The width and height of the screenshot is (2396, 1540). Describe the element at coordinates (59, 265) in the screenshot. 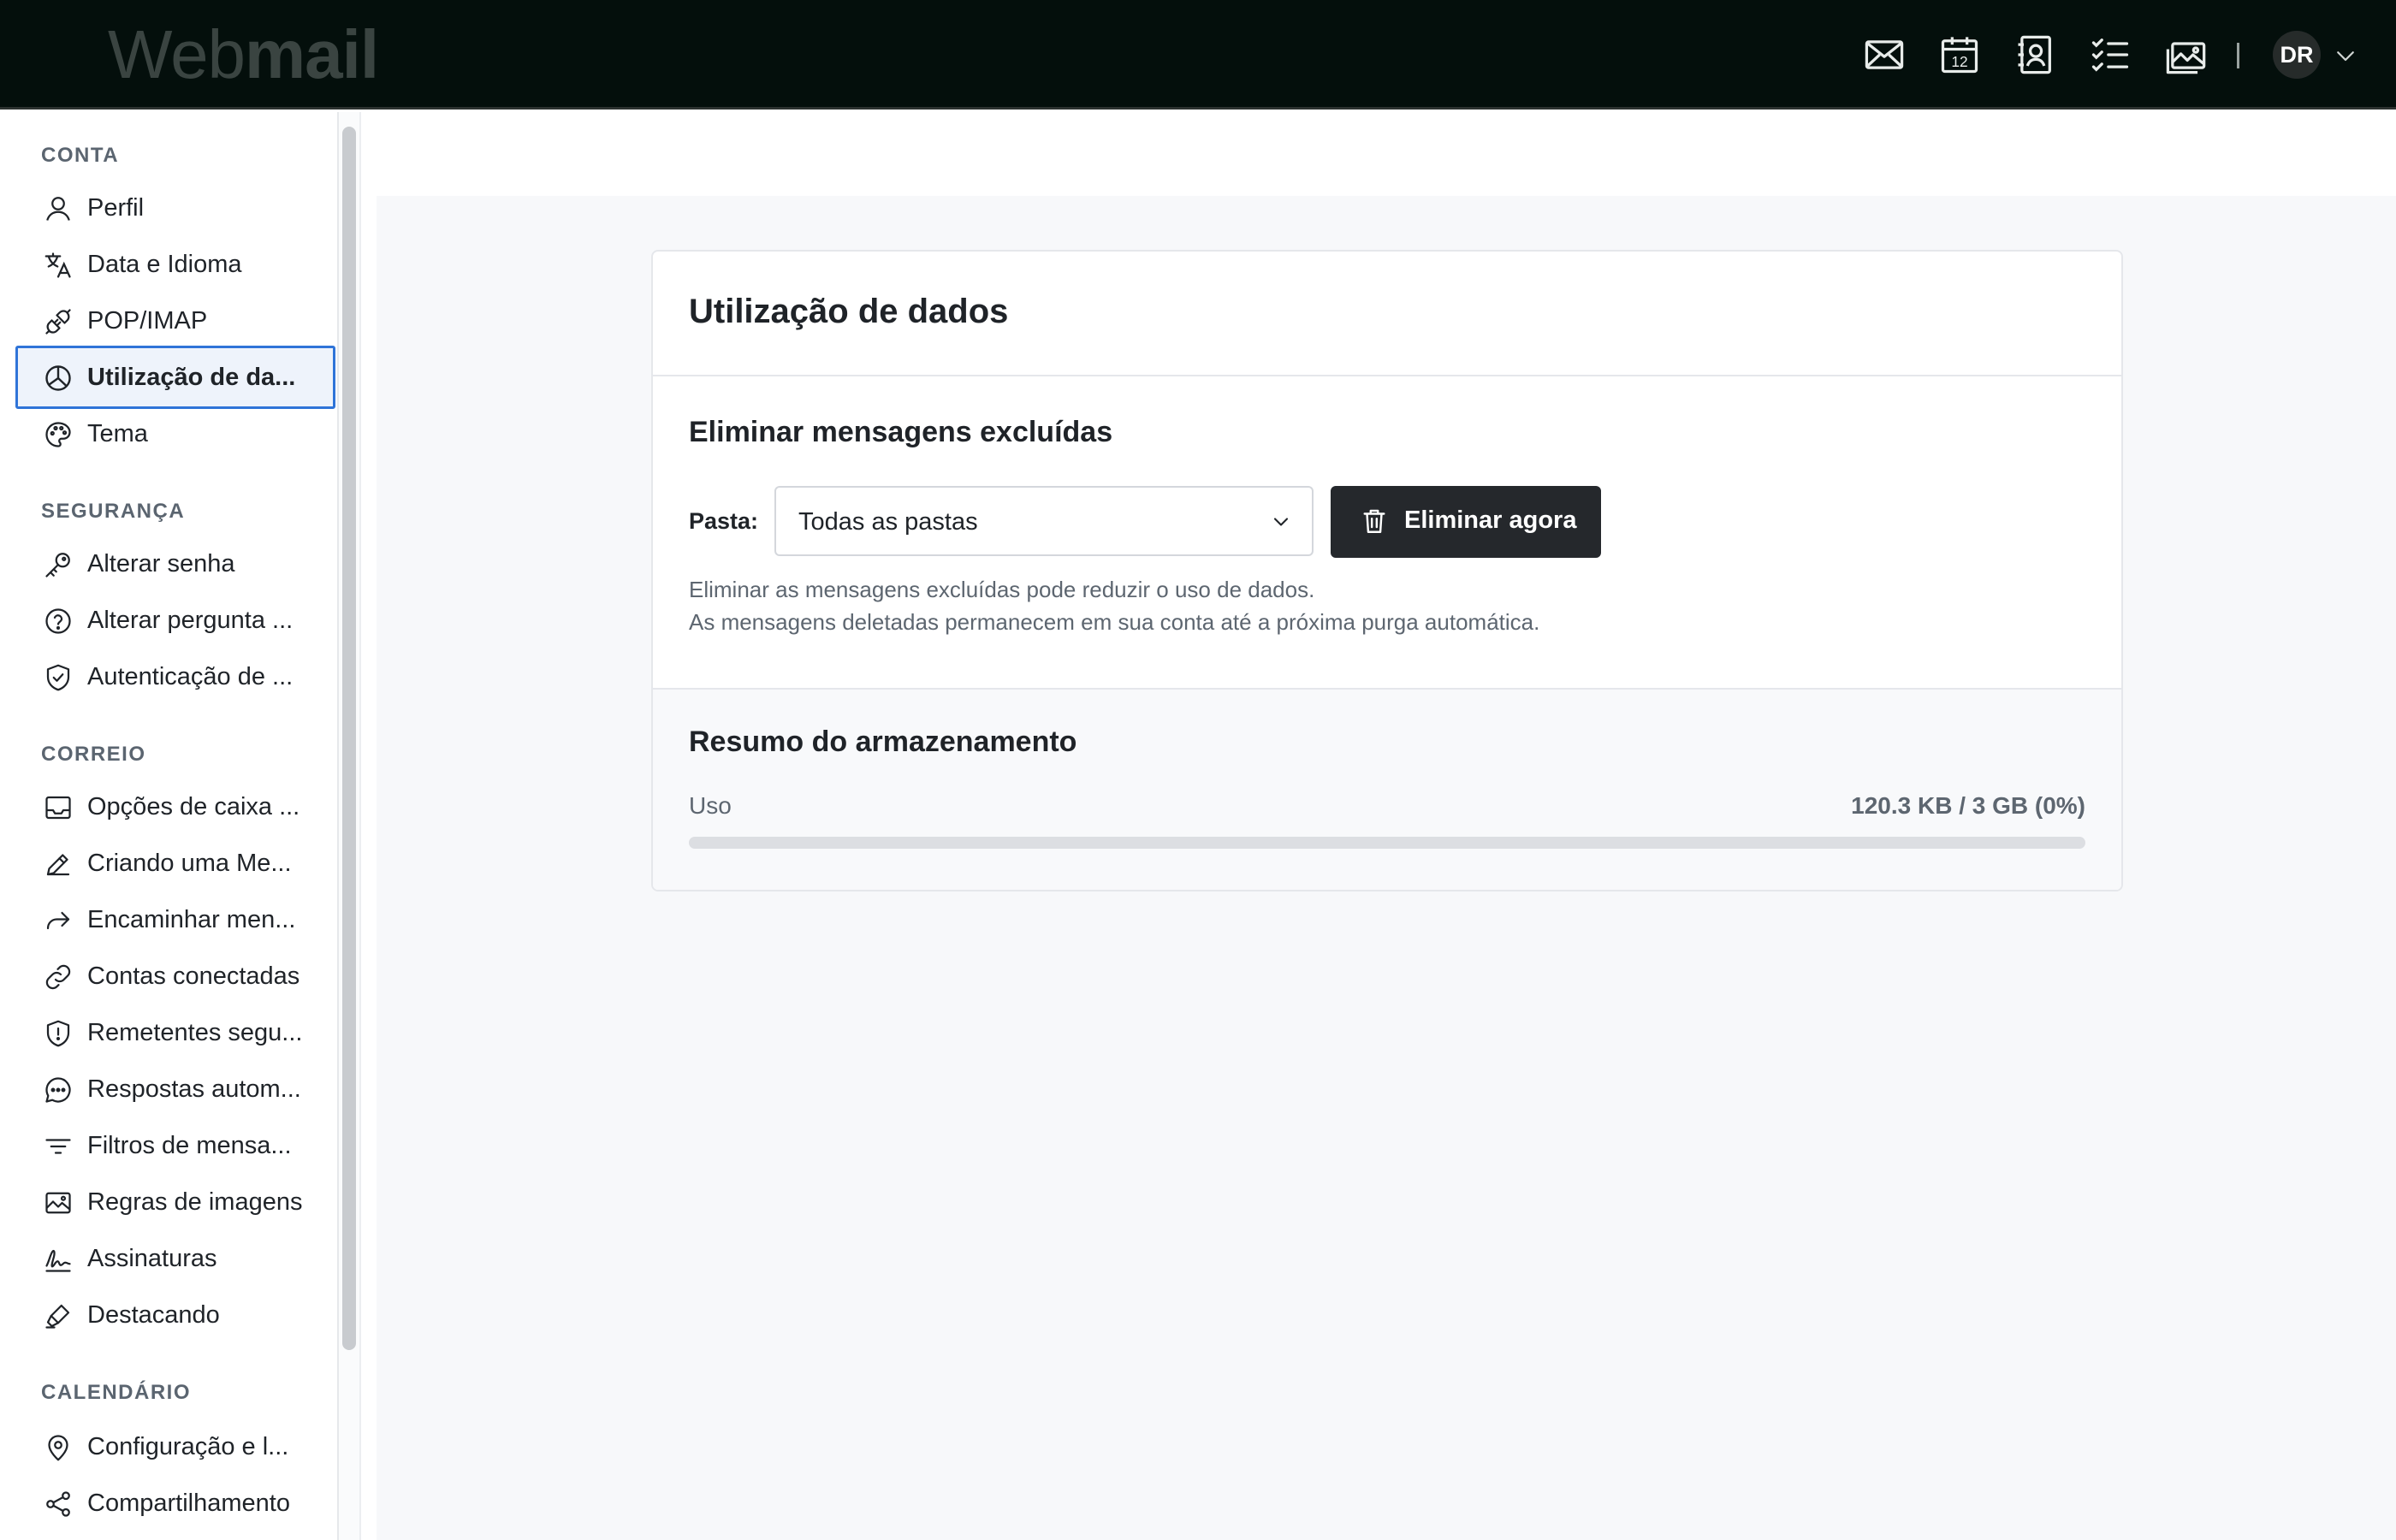

I see `translate-icon` at that location.